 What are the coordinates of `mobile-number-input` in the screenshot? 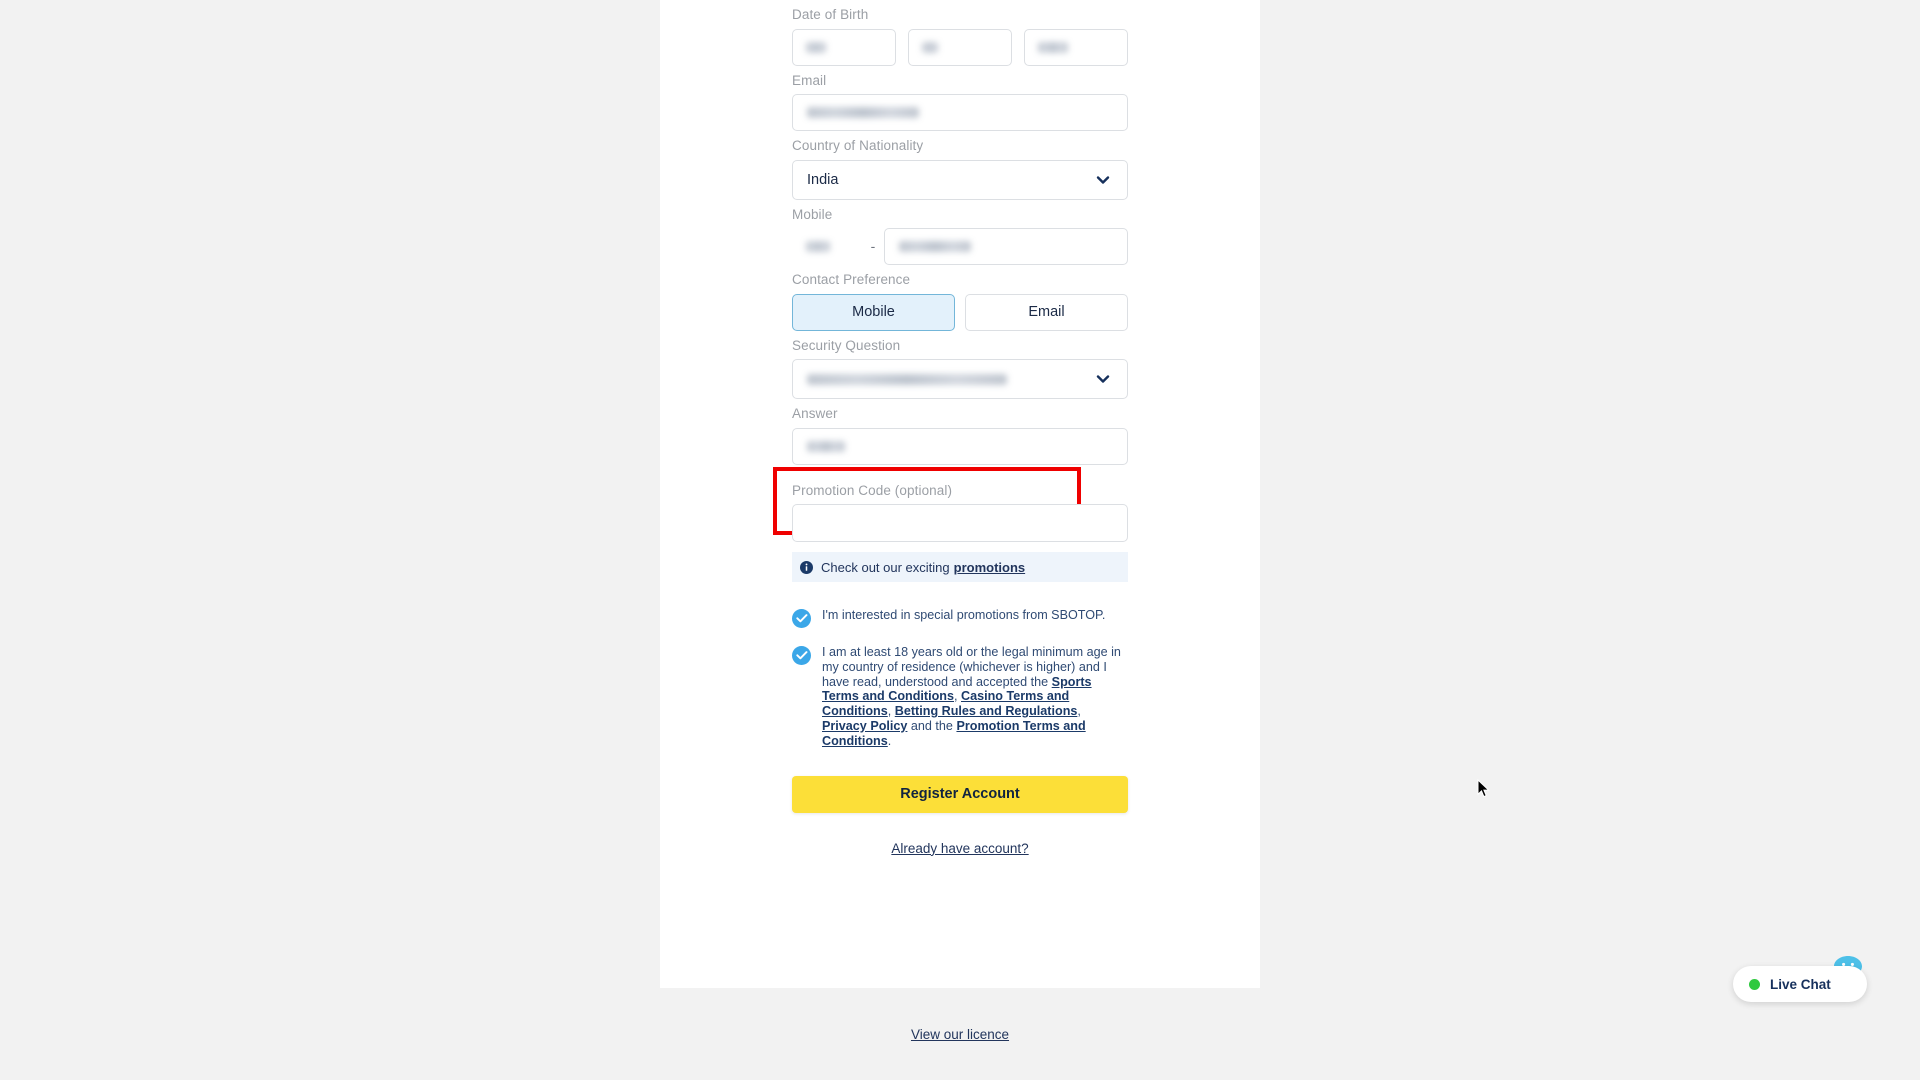 It's located at (1006, 246).